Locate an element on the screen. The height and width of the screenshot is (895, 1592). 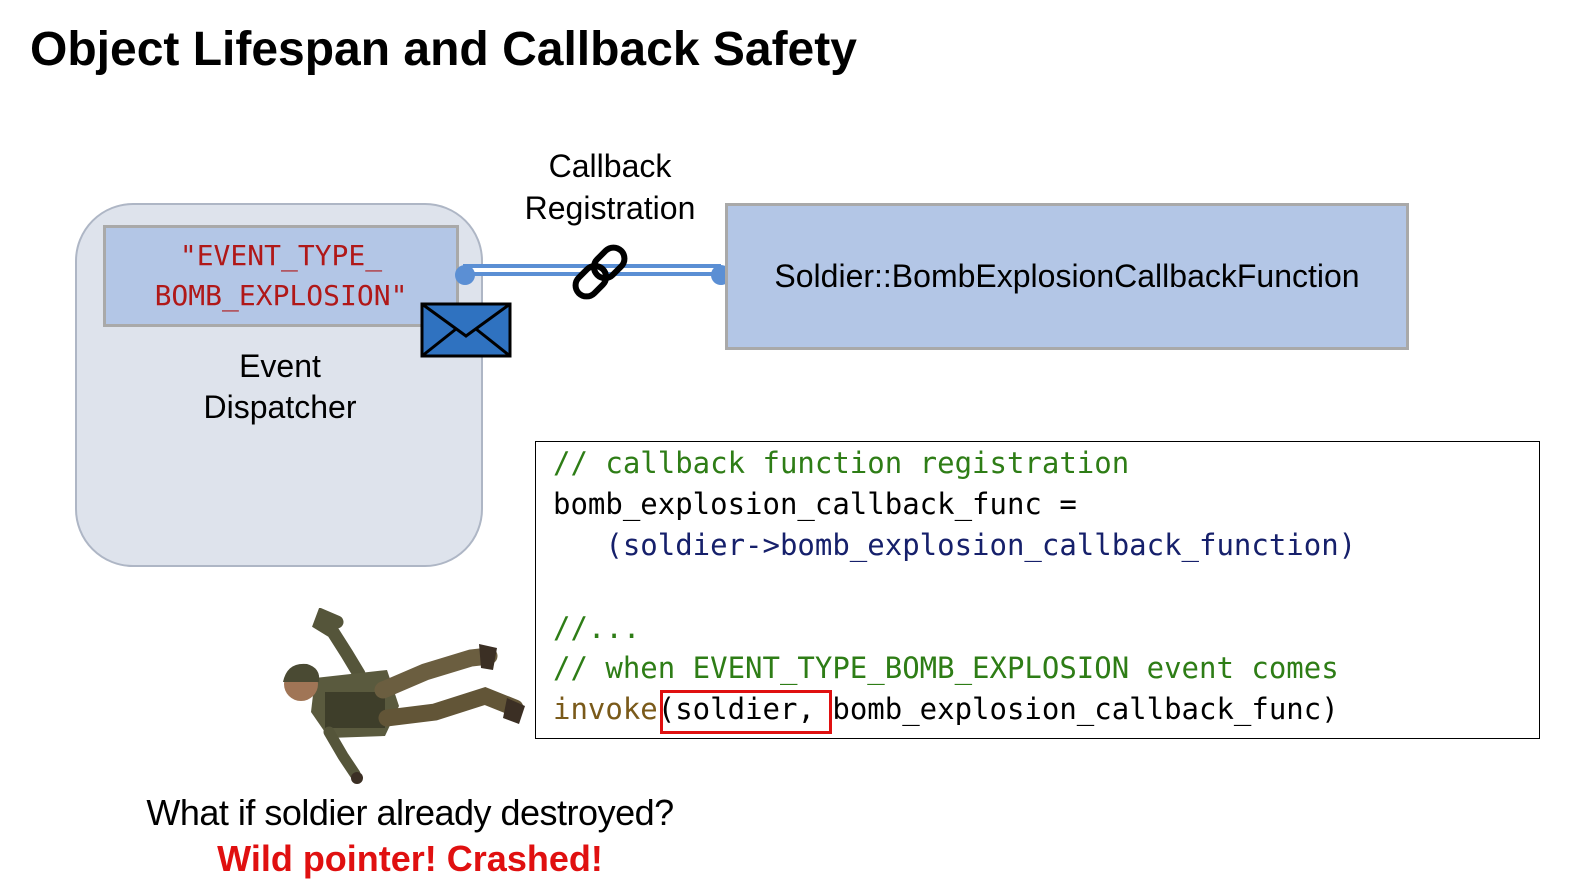
slide-title: Object Lifespan and Callback Safety is located at coordinates (443, 49).